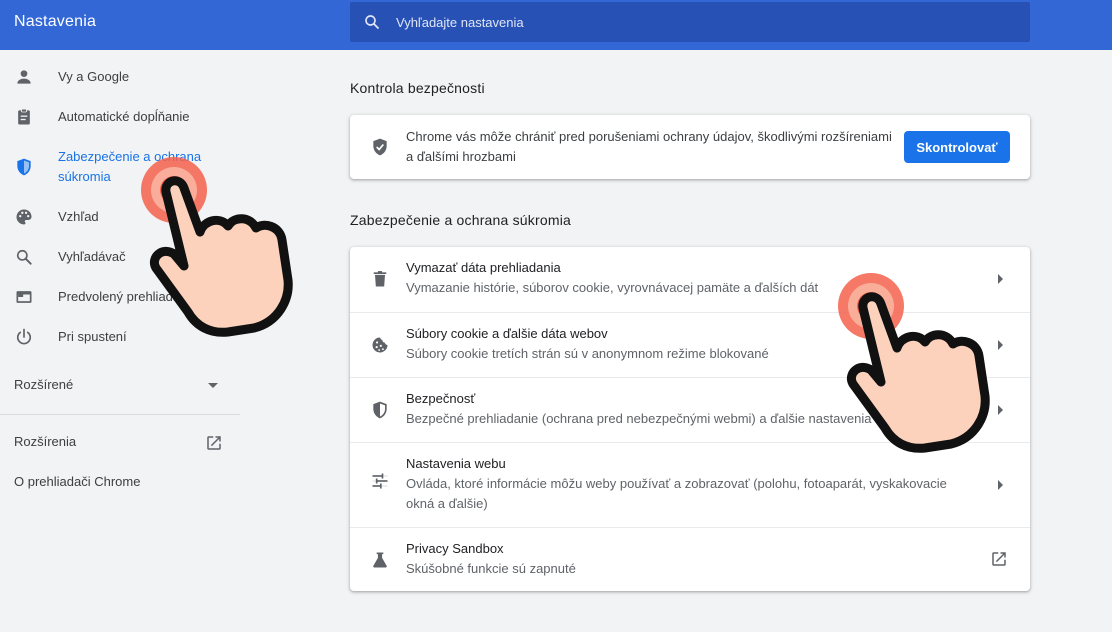  I want to click on row-subtitle: Skúšobné funkcie sú zapnuté, so click(491, 568).